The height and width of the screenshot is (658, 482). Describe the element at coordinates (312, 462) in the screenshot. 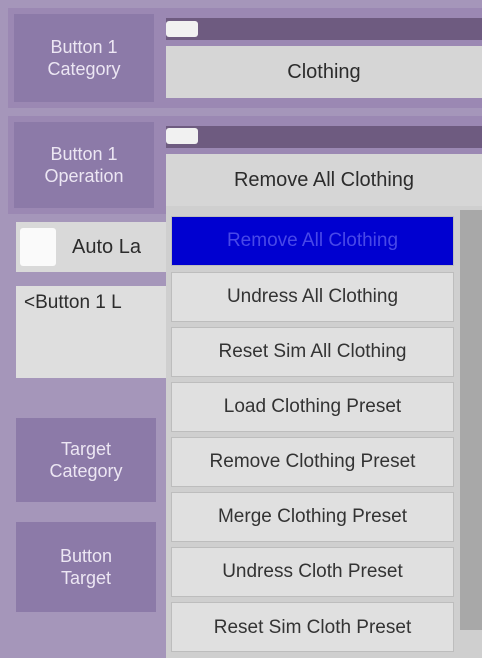

I see `dropdown-item-remove-clothing-preset: Remove Clothing Preset` at that location.